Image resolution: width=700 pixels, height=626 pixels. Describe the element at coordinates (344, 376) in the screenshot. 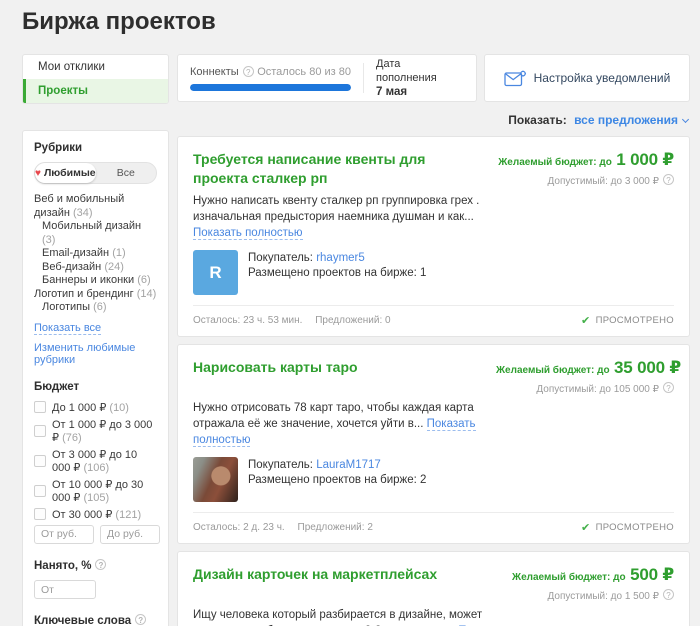

I see `project-title: Нарисовать карты таро` at that location.